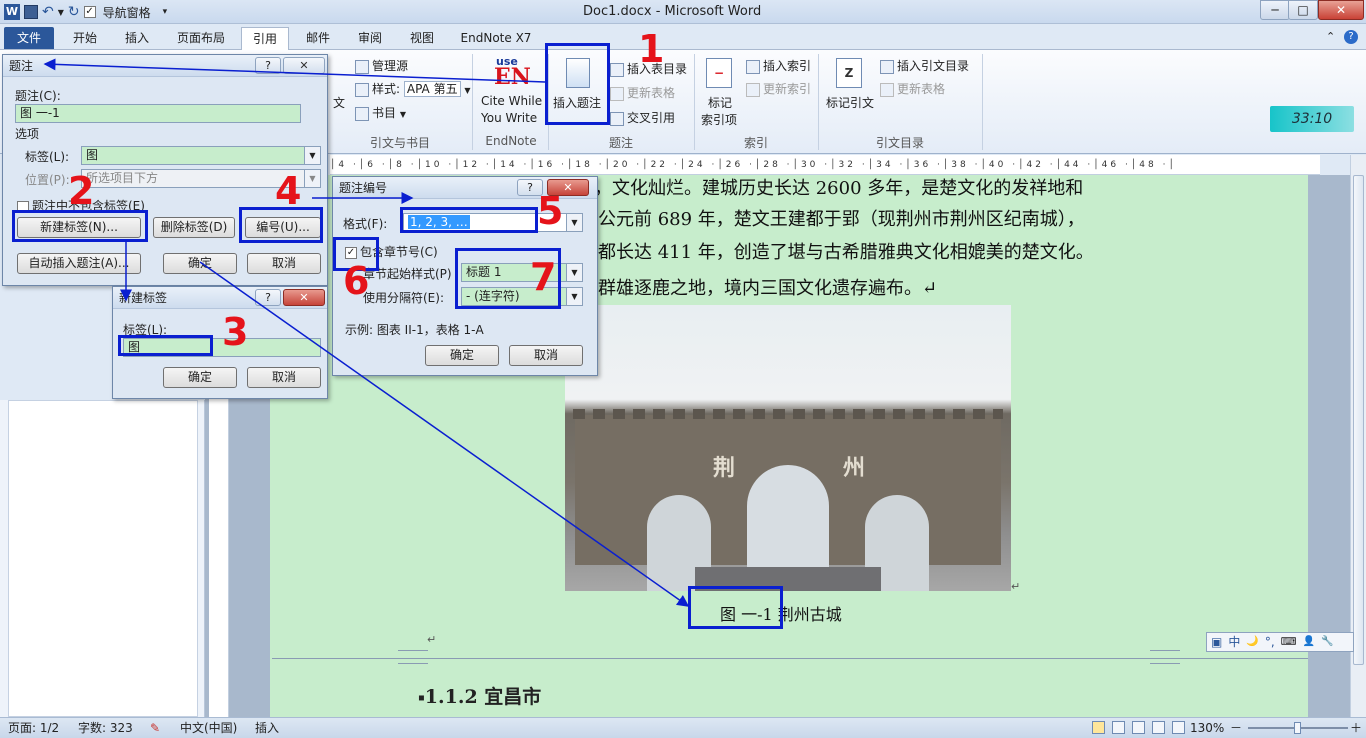 This screenshot has width=1366, height=738. I want to click on group-citations: 引文与书目, so click(399, 143).